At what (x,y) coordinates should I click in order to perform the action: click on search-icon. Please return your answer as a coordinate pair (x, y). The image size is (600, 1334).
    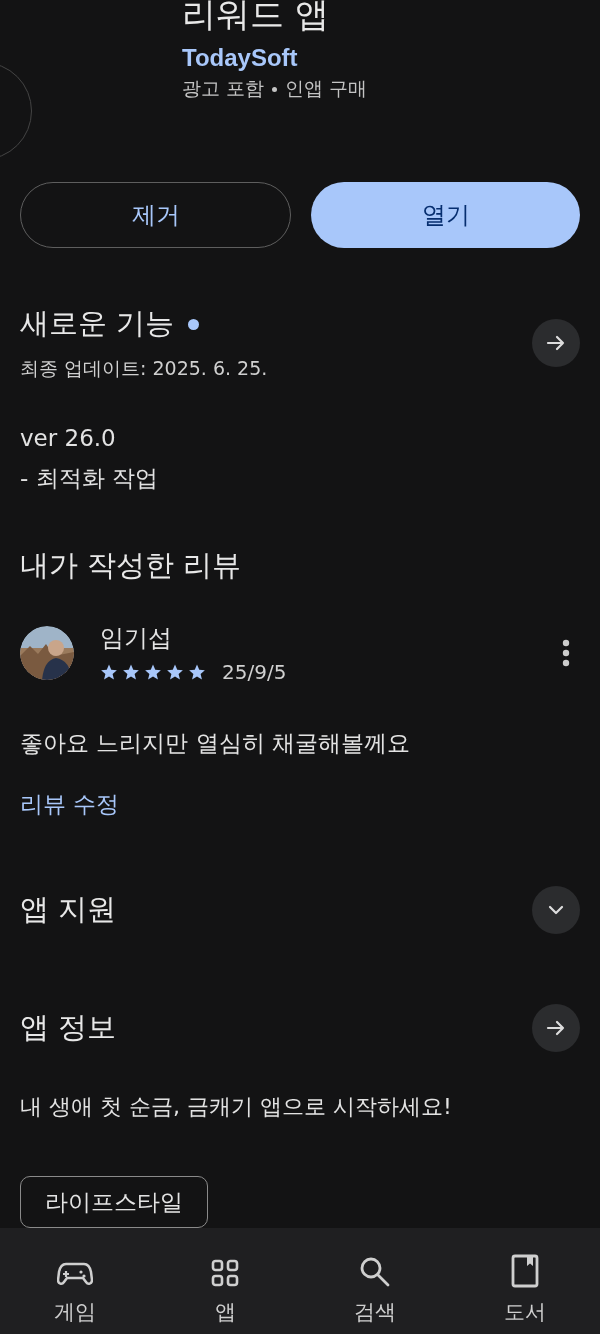
    Looking at the image, I should click on (375, 1272).